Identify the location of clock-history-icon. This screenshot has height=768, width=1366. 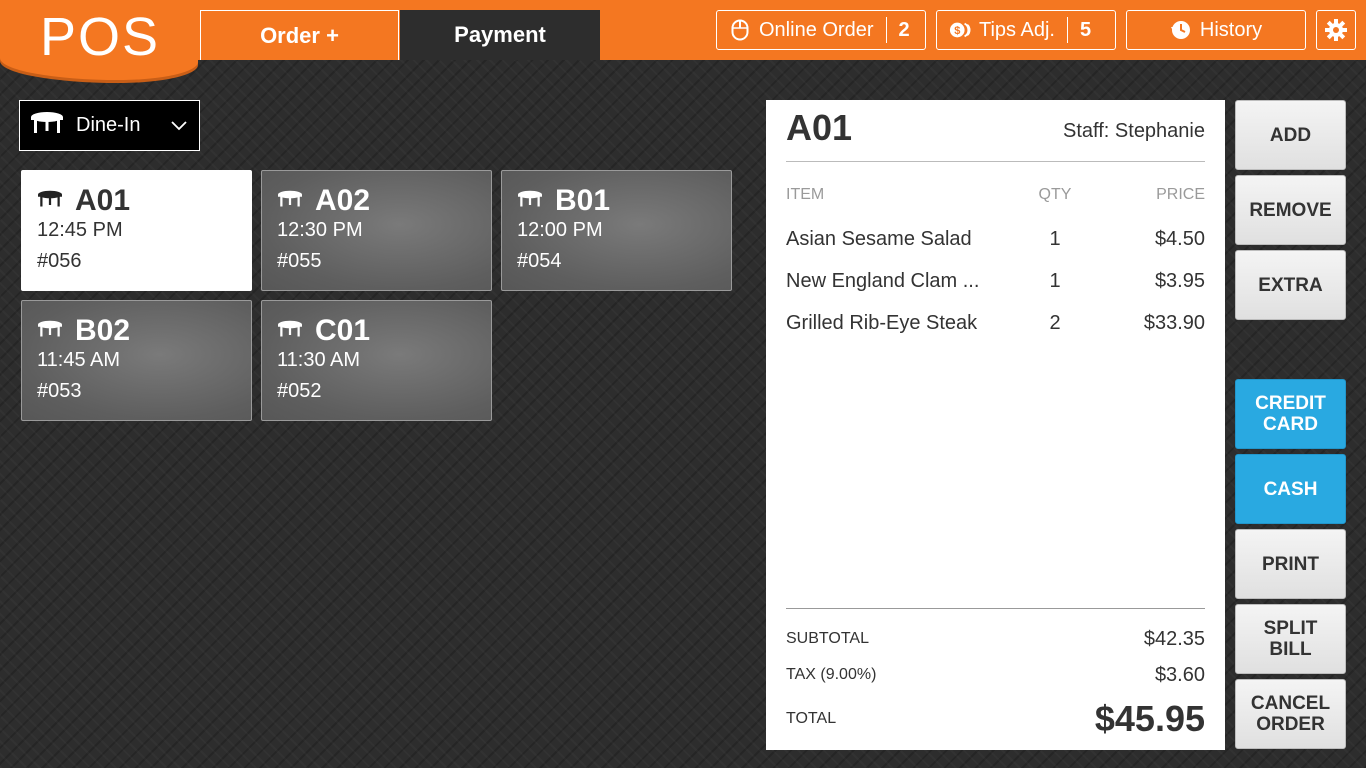
(1181, 30).